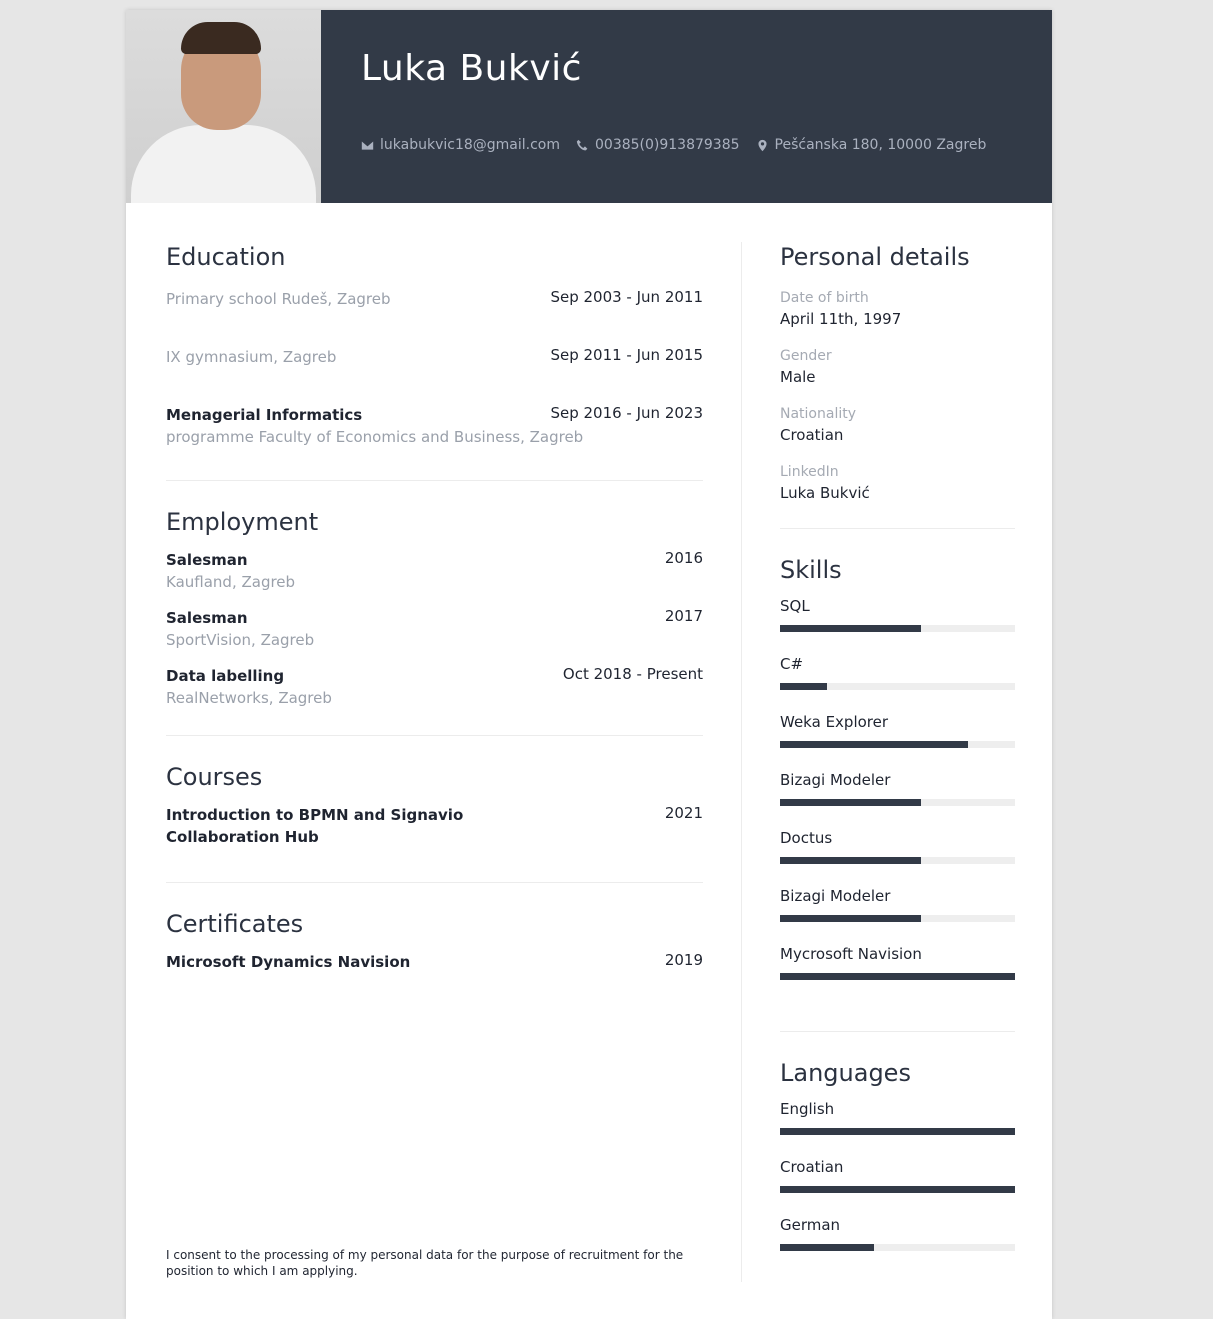 Image resolution: width=1213 pixels, height=1319 pixels. I want to click on detail-value: April 11th, 1997, so click(841, 319).